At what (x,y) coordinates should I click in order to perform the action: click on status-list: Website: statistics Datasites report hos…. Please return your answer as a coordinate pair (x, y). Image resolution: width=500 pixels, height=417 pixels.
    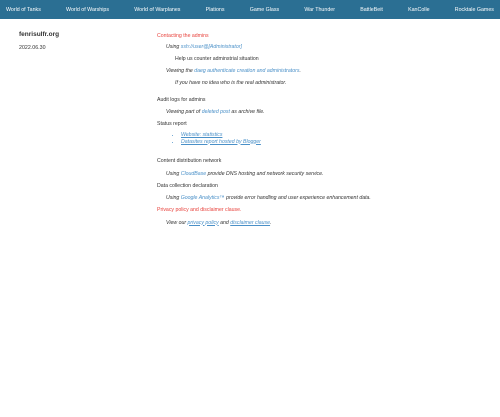
    Looking at the image, I should click on (322, 138).